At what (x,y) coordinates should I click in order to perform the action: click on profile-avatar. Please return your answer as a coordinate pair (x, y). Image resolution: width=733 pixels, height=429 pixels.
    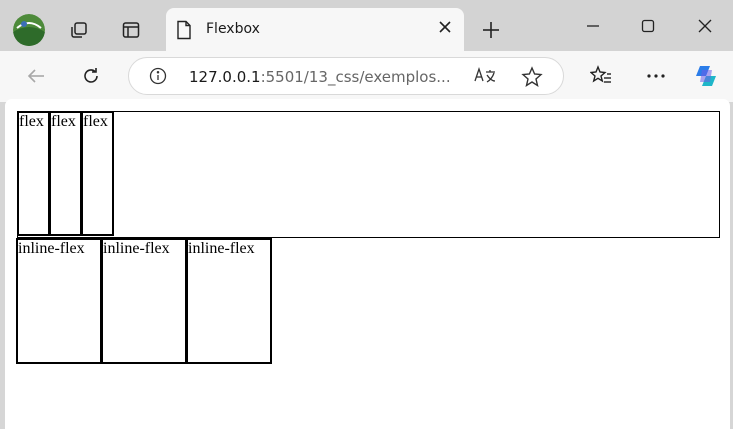
    Looking at the image, I should click on (29, 30).